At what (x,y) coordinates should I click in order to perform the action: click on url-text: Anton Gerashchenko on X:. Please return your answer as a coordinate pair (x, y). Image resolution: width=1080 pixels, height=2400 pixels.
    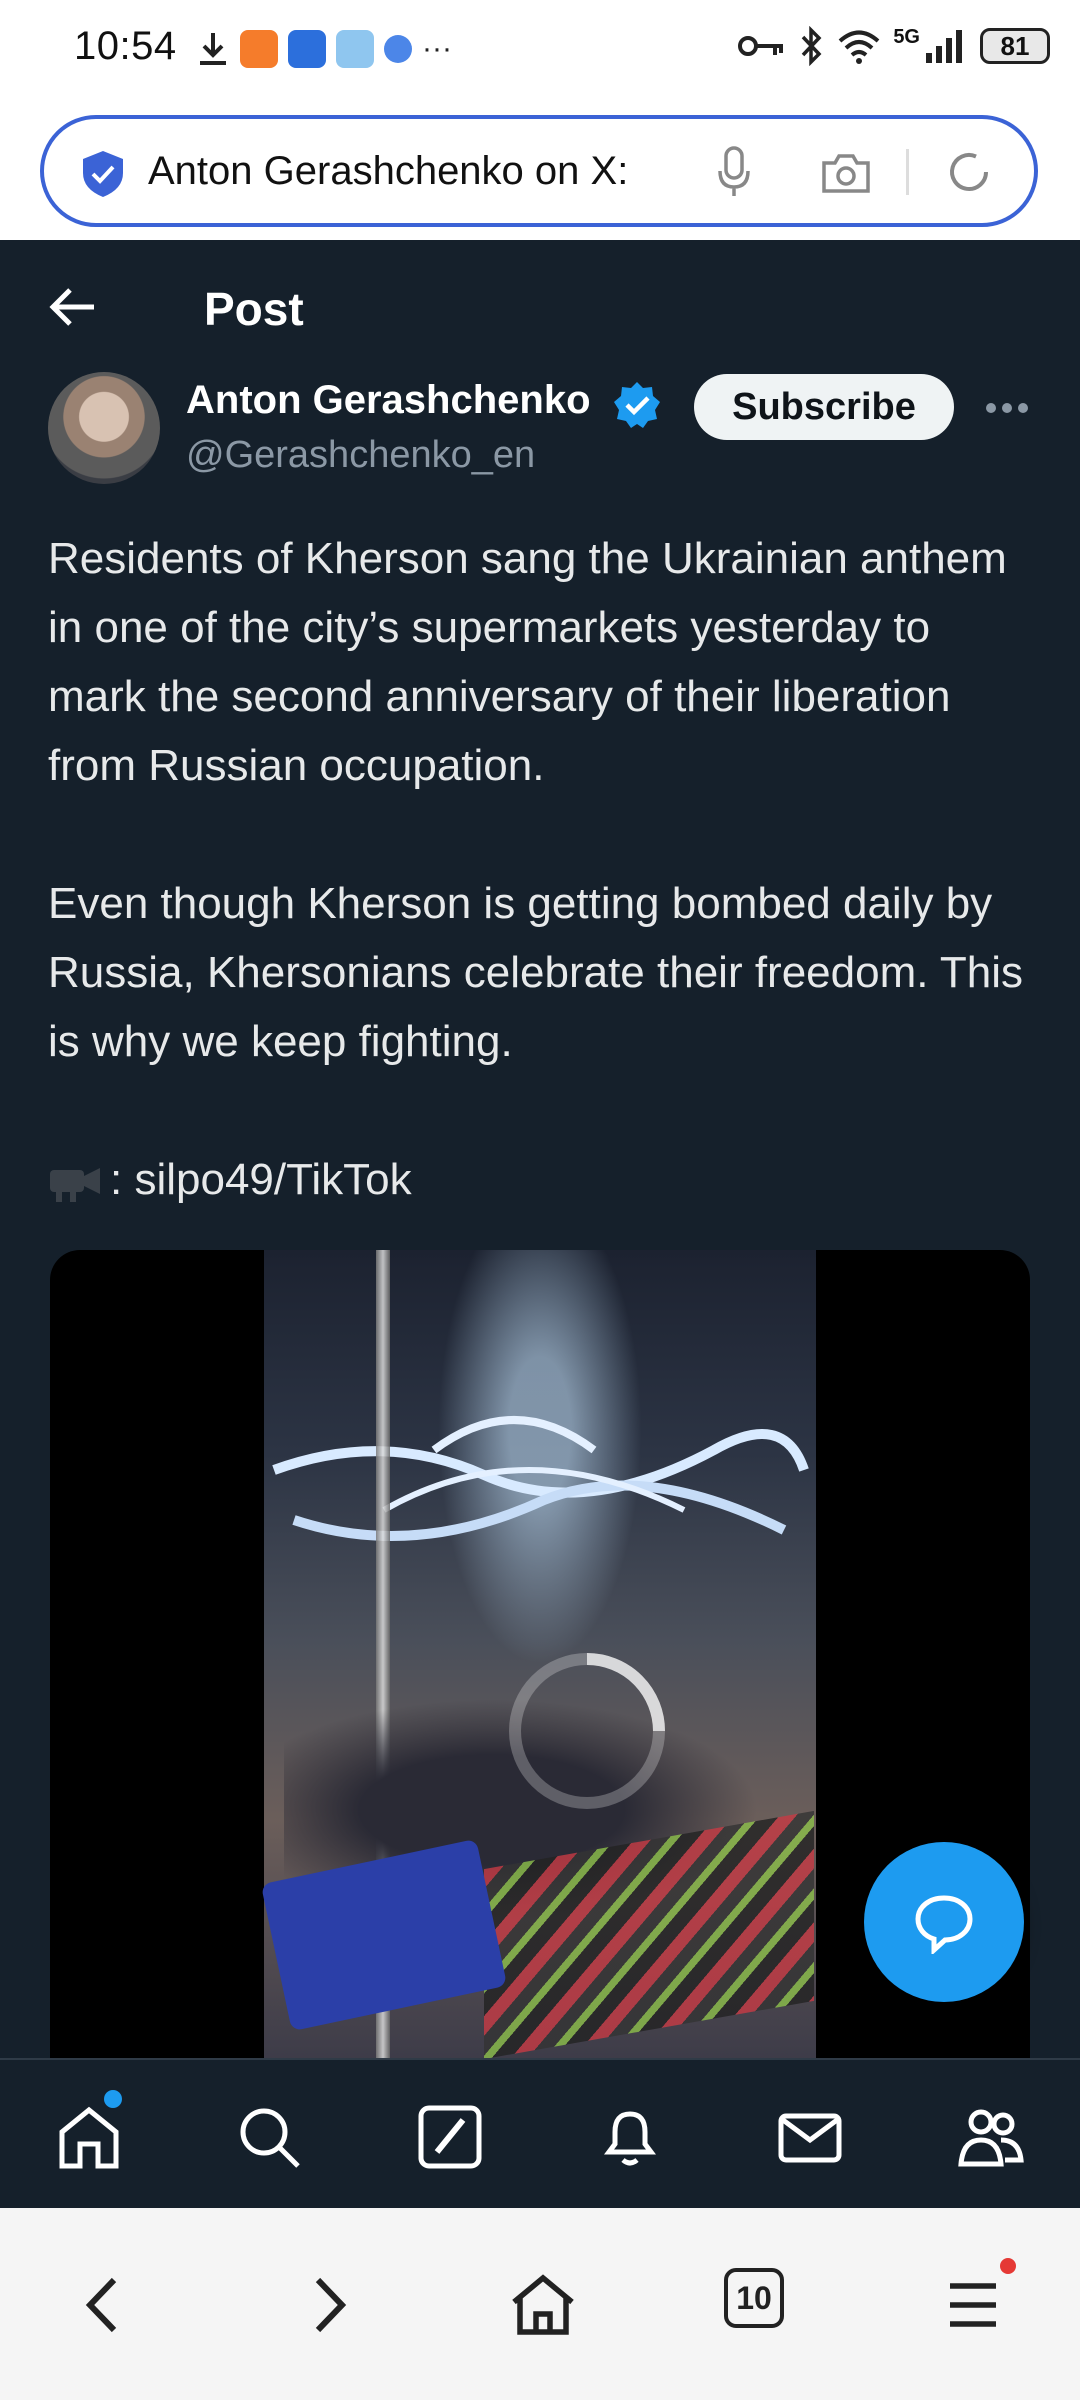
    Looking at the image, I should click on (388, 171).